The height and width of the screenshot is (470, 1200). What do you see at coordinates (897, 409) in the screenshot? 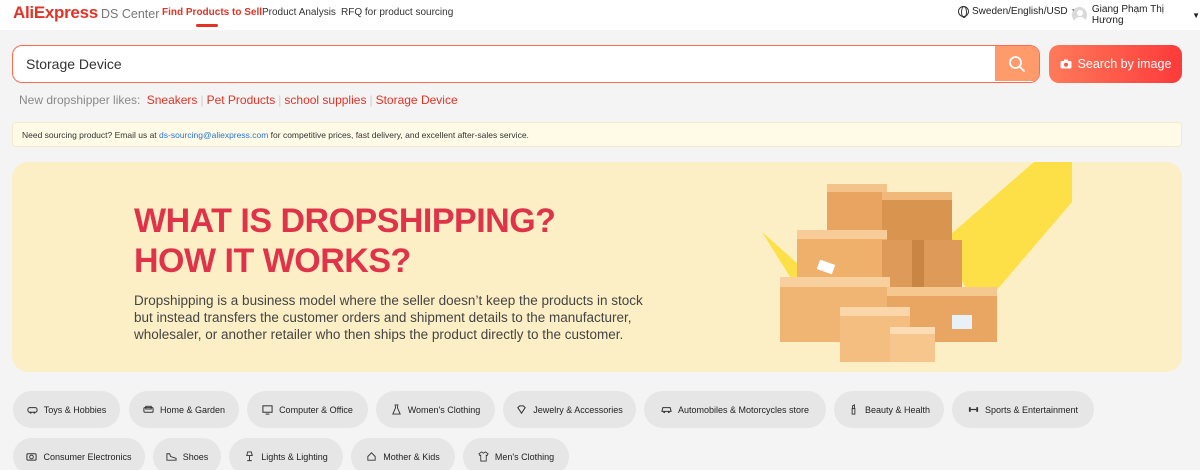
I see `category-label: Beauty & Health` at bounding box center [897, 409].